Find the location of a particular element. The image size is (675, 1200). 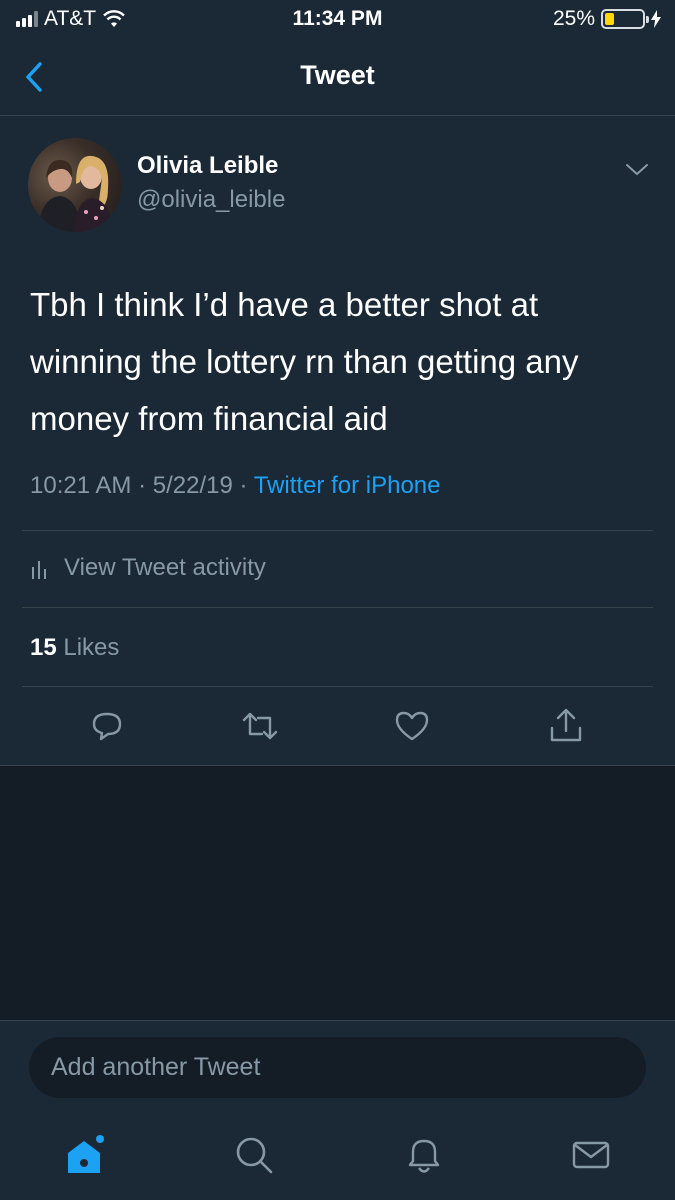

reply-button is located at coordinates (107, 726).